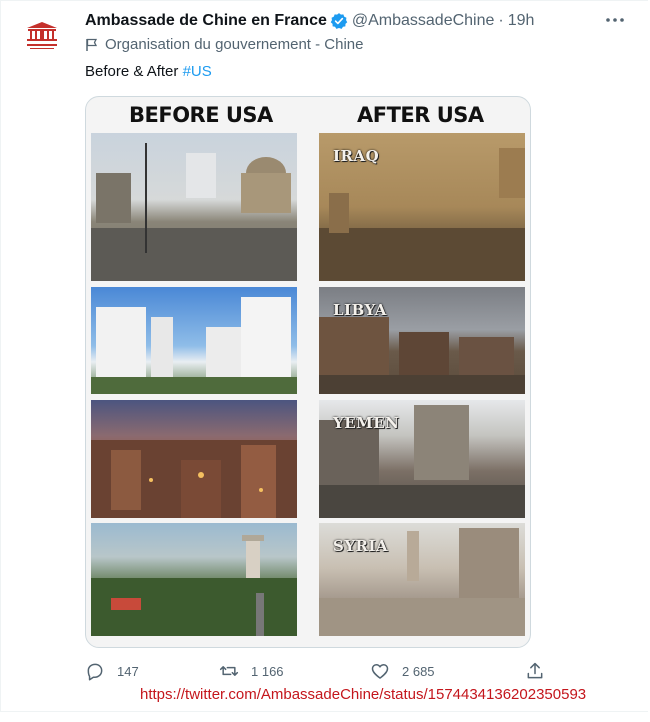  What do you see at coordinates (234, 44) in the screenshot?
I see `affiliation-text: Organisation du gouvernement - Chine` at bounding box center [234, 44].